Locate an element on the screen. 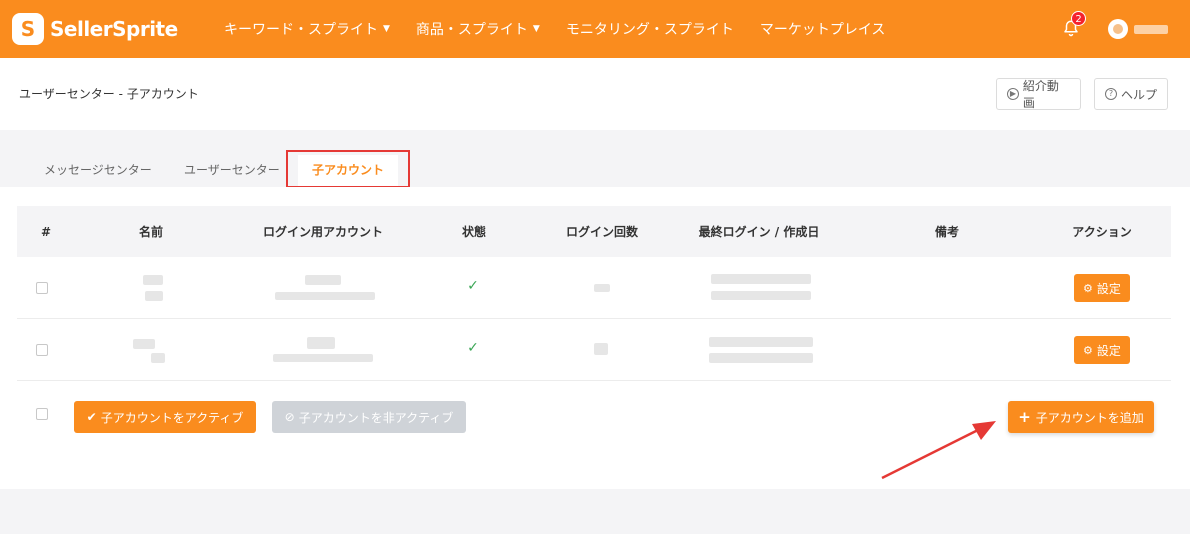 The width and height of the screenshot is (1190, 534). highlight-box is located at coordinates (348, 169).